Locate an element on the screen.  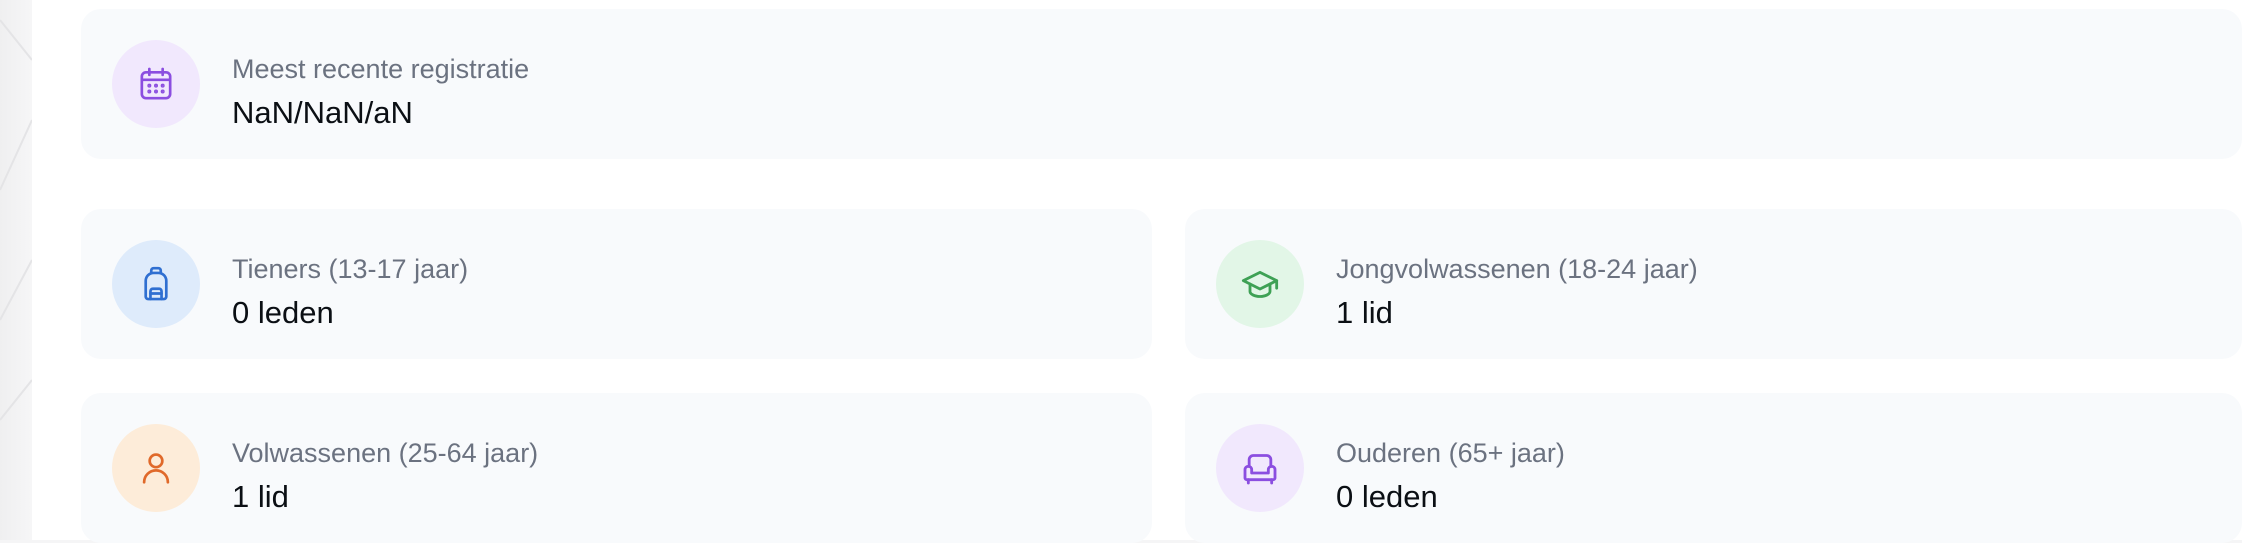
seniors-label: Ouderen (65+ jaar) is located at coordinates (1450, 453).